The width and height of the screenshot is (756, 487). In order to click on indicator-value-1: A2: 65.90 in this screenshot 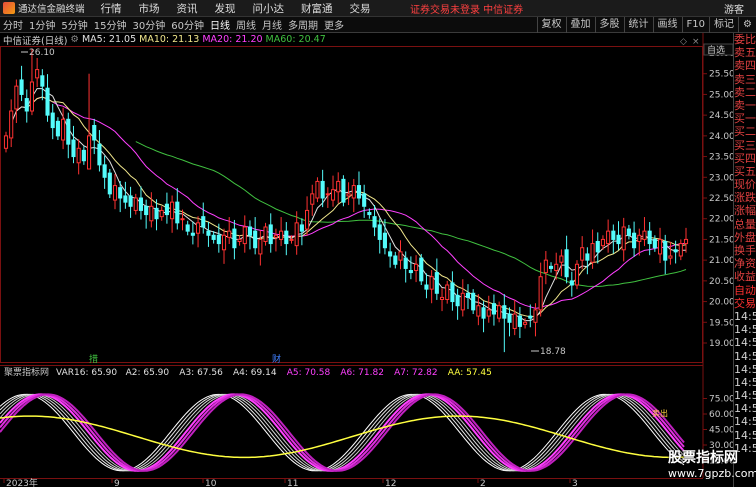, I will do `click(148, 373)`.